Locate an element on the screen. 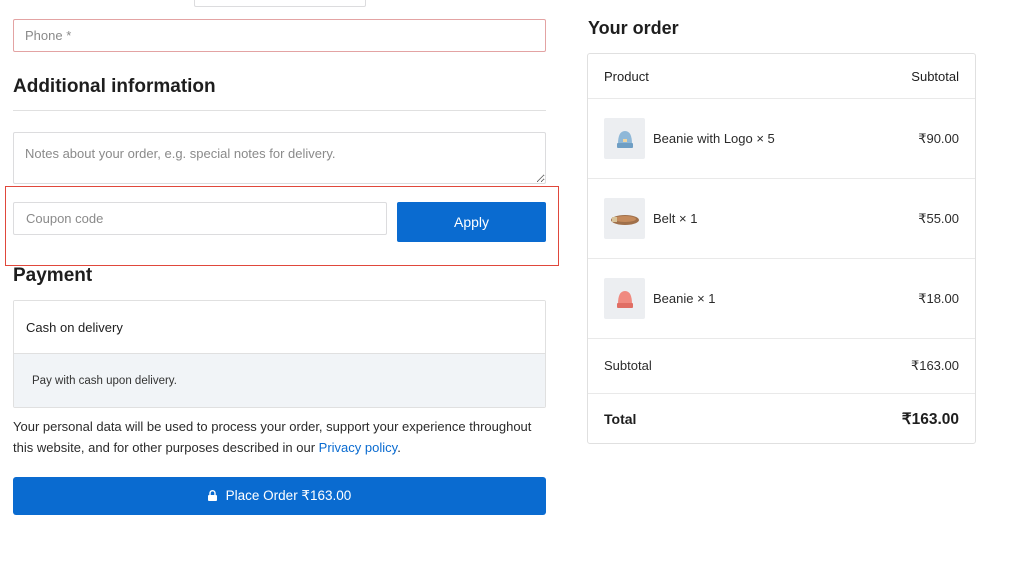  address-field-partial is located at coordinates (280, 3).